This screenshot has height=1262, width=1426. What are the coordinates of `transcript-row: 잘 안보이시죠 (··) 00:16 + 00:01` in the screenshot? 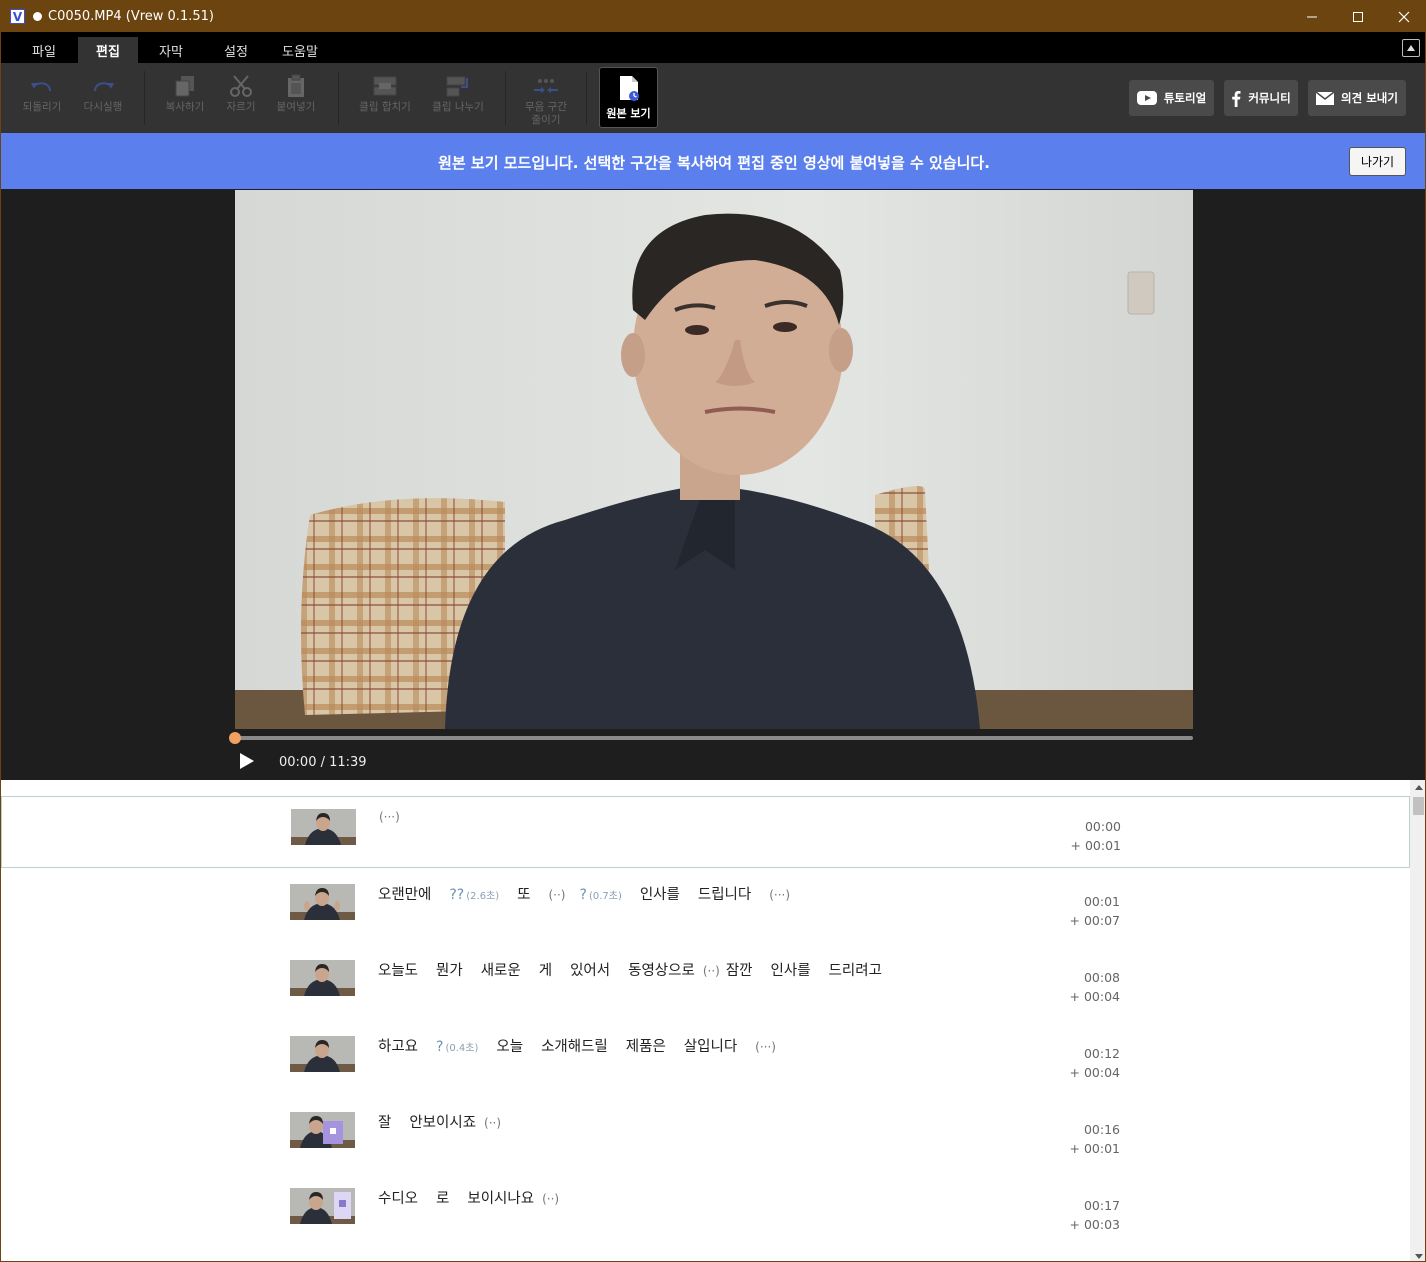 It's located at (705, 1136).